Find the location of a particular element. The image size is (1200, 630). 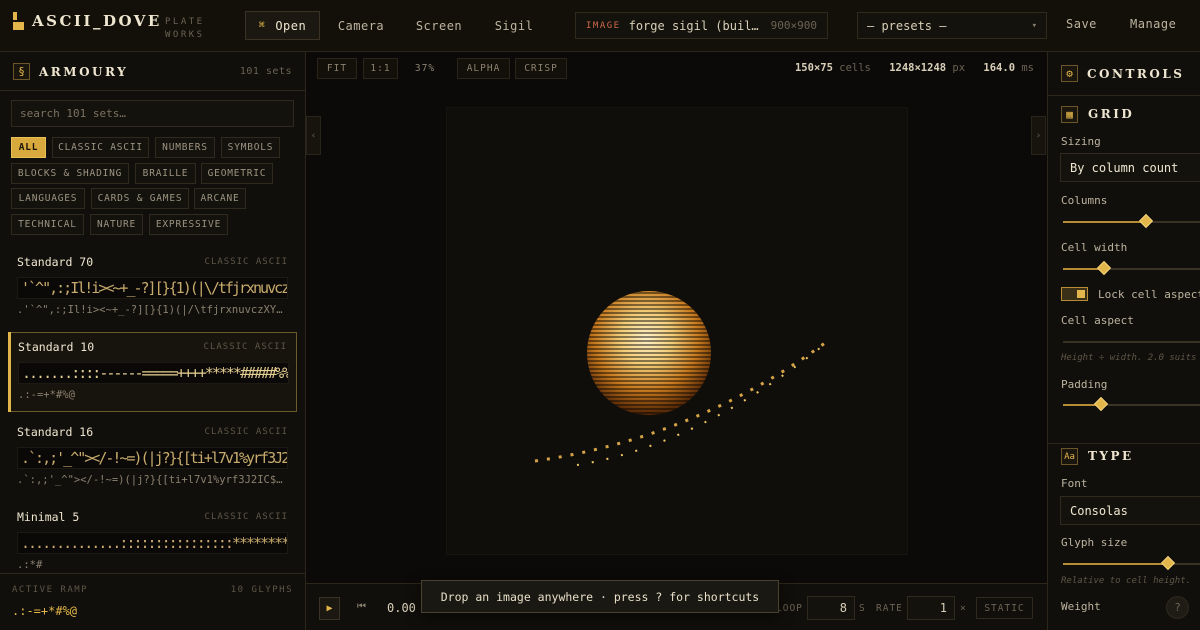

image-chip: IMAGE forge sigil (built-in) 900×900 is located at coordinates (701, 25).